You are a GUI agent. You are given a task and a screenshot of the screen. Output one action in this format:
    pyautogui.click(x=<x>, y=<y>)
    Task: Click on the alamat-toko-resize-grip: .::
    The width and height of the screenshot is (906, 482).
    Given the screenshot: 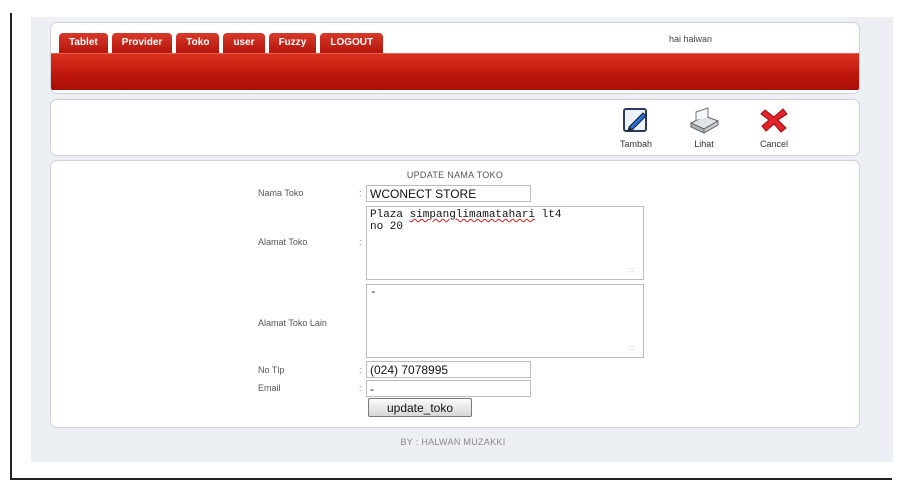 What is the action you would take?
    pyautogui.click(x=631, y=270)
    